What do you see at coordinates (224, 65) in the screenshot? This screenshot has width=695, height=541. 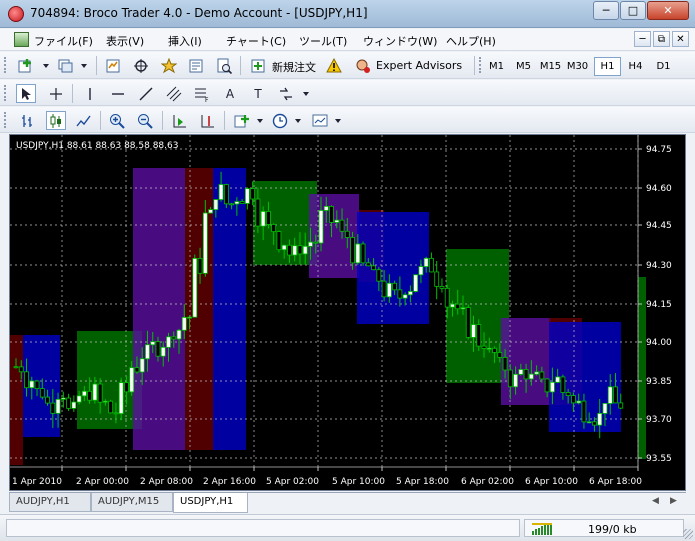 I see `strategy-tester-icon` at bounding box center [224, 65].